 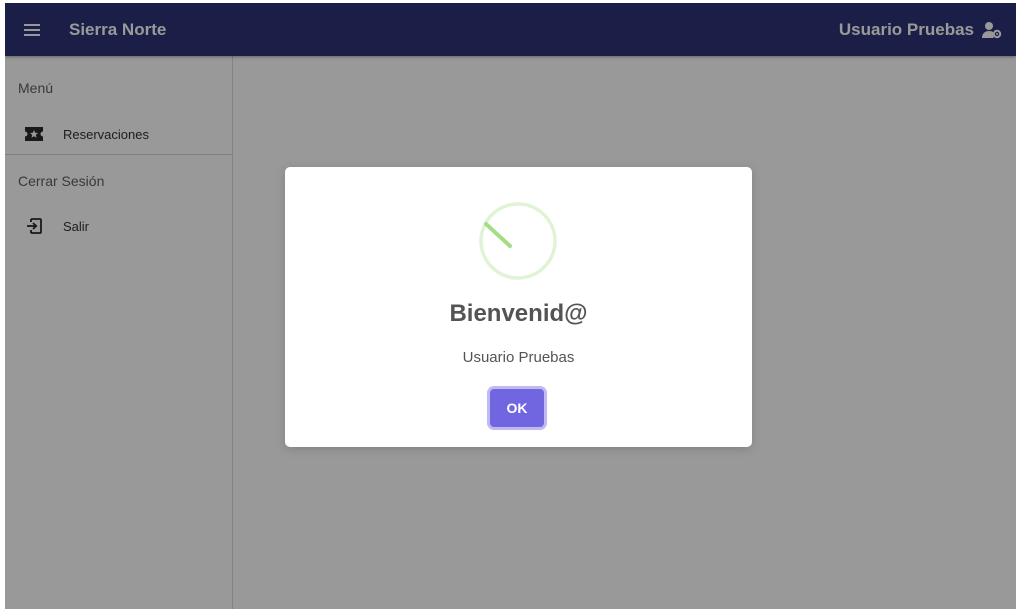 I want to click on success-check-icon, so click(x=518, y=241).